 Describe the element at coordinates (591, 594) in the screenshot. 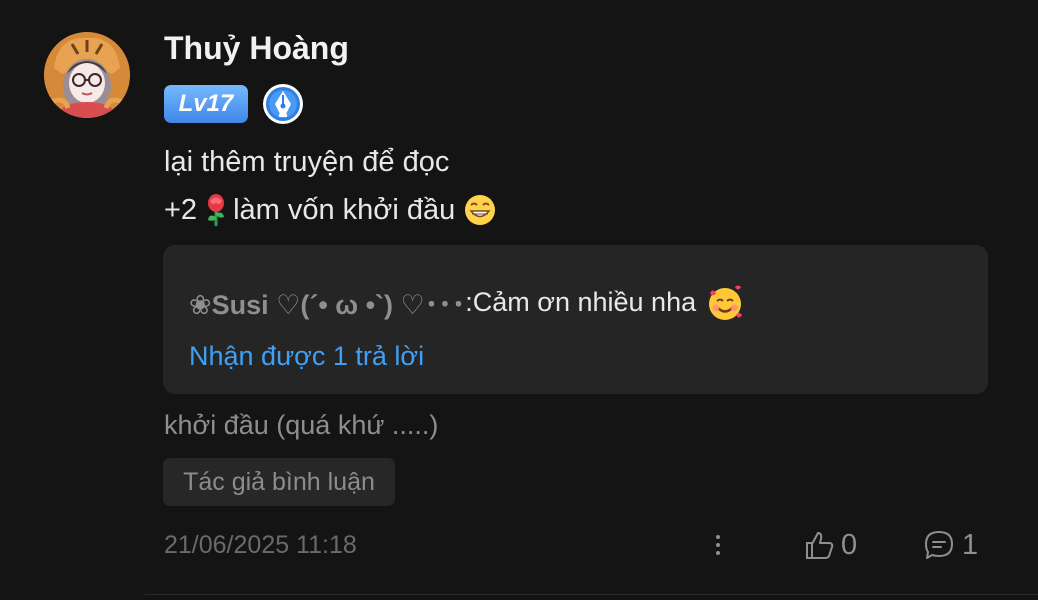

I see `divider` at that location.